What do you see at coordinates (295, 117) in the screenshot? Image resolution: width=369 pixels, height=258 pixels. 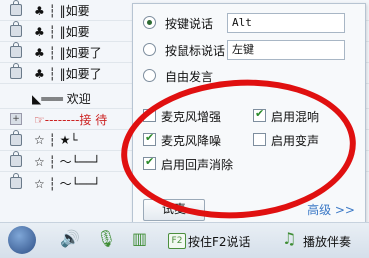 I see `reverb-label: 启用混响` at bounding box center [295, 117].